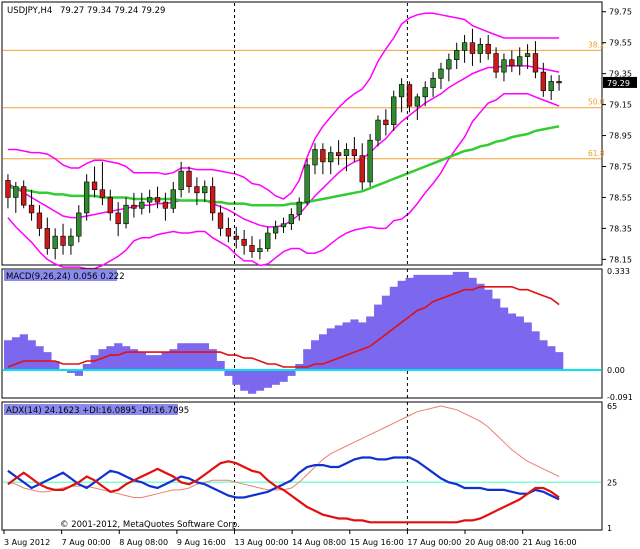 This screenshot has height=549, width=640. I want to click on adx-tick-label: 65, so click(612, 406).